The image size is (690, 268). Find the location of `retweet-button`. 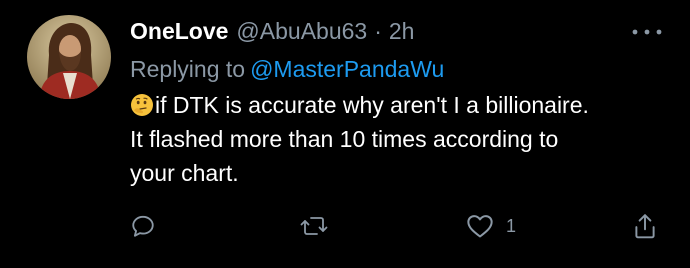

retweet-button is located at coordinates (314, 226).